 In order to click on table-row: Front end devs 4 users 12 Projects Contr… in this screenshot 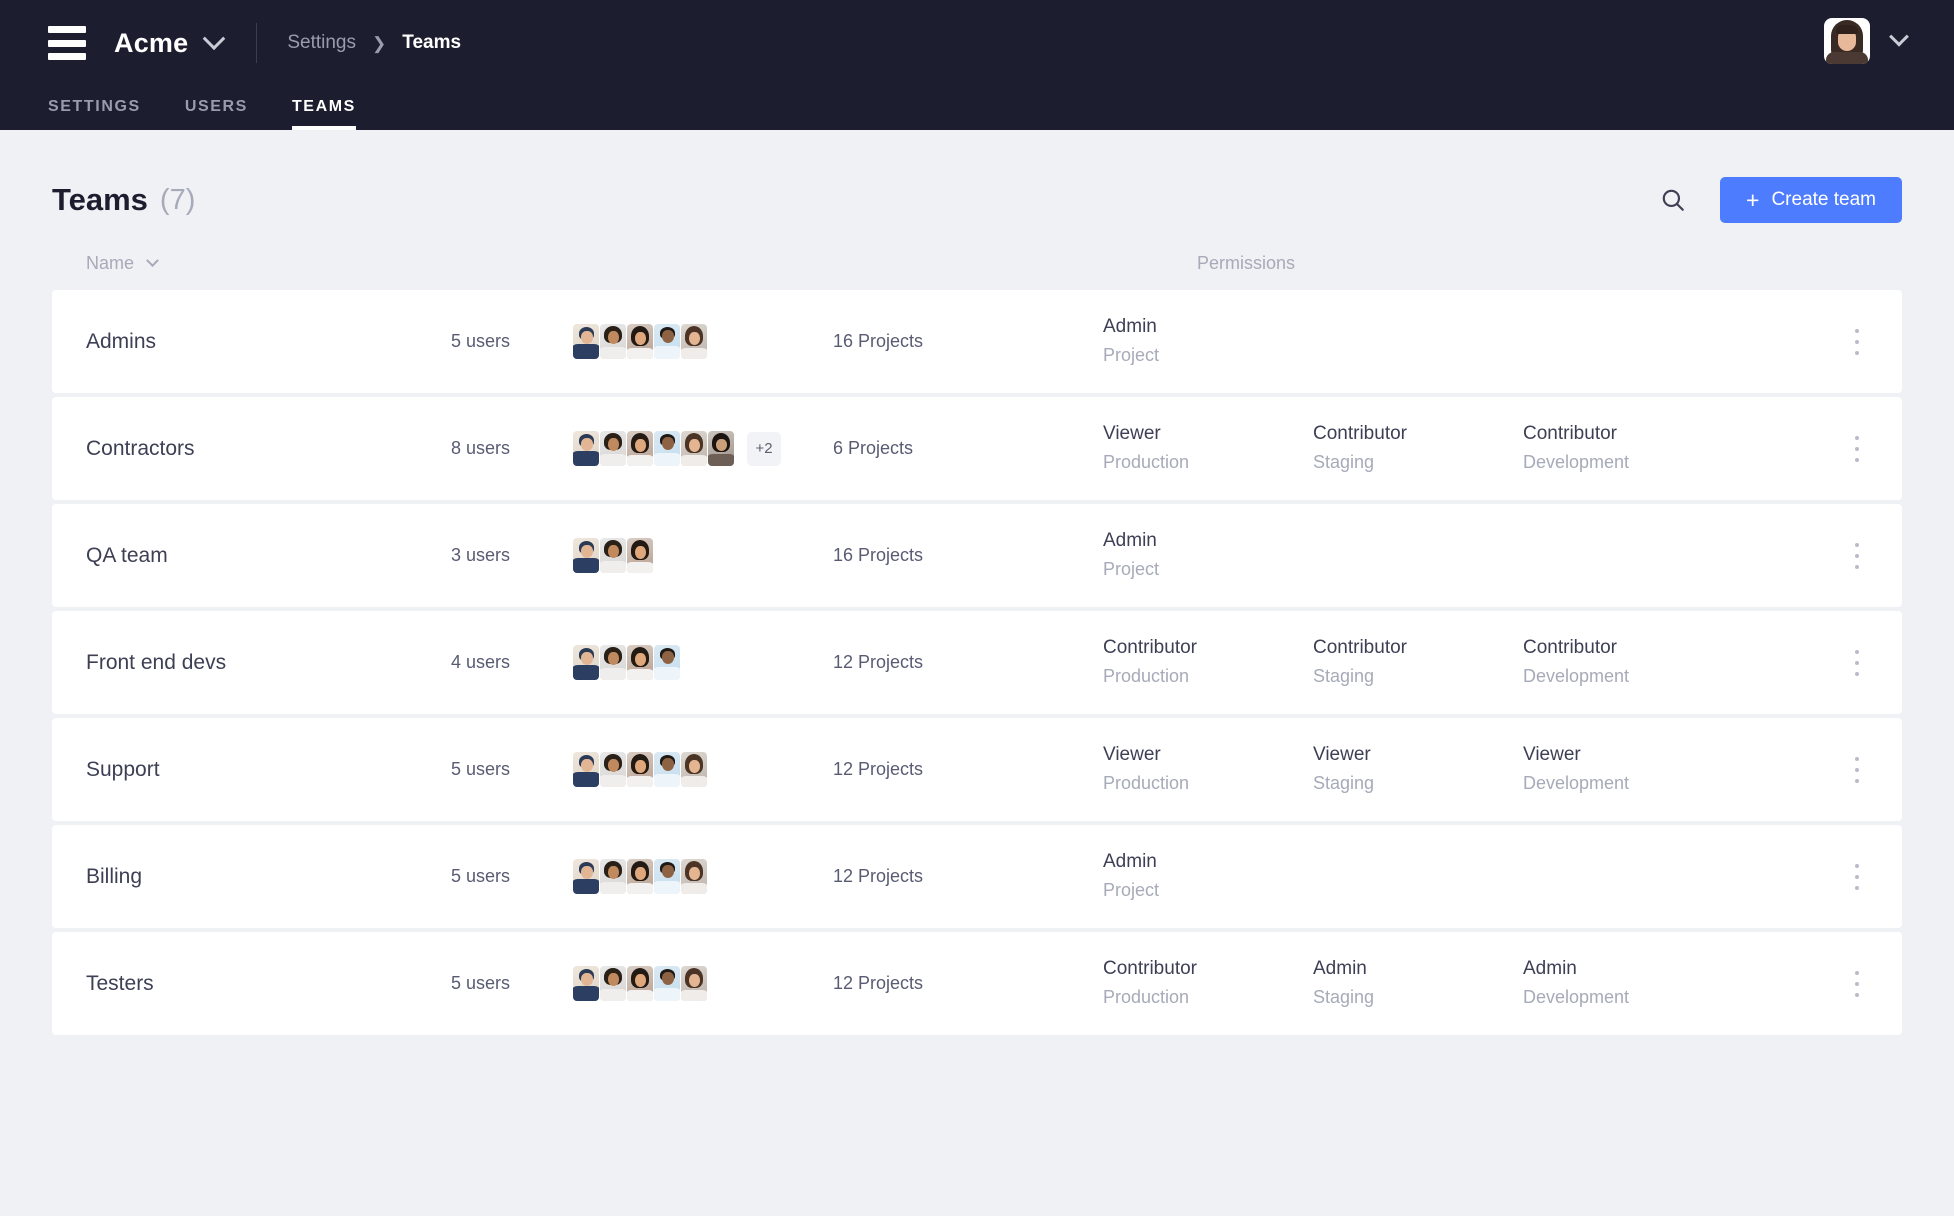, I will do `click(977, 662)`.